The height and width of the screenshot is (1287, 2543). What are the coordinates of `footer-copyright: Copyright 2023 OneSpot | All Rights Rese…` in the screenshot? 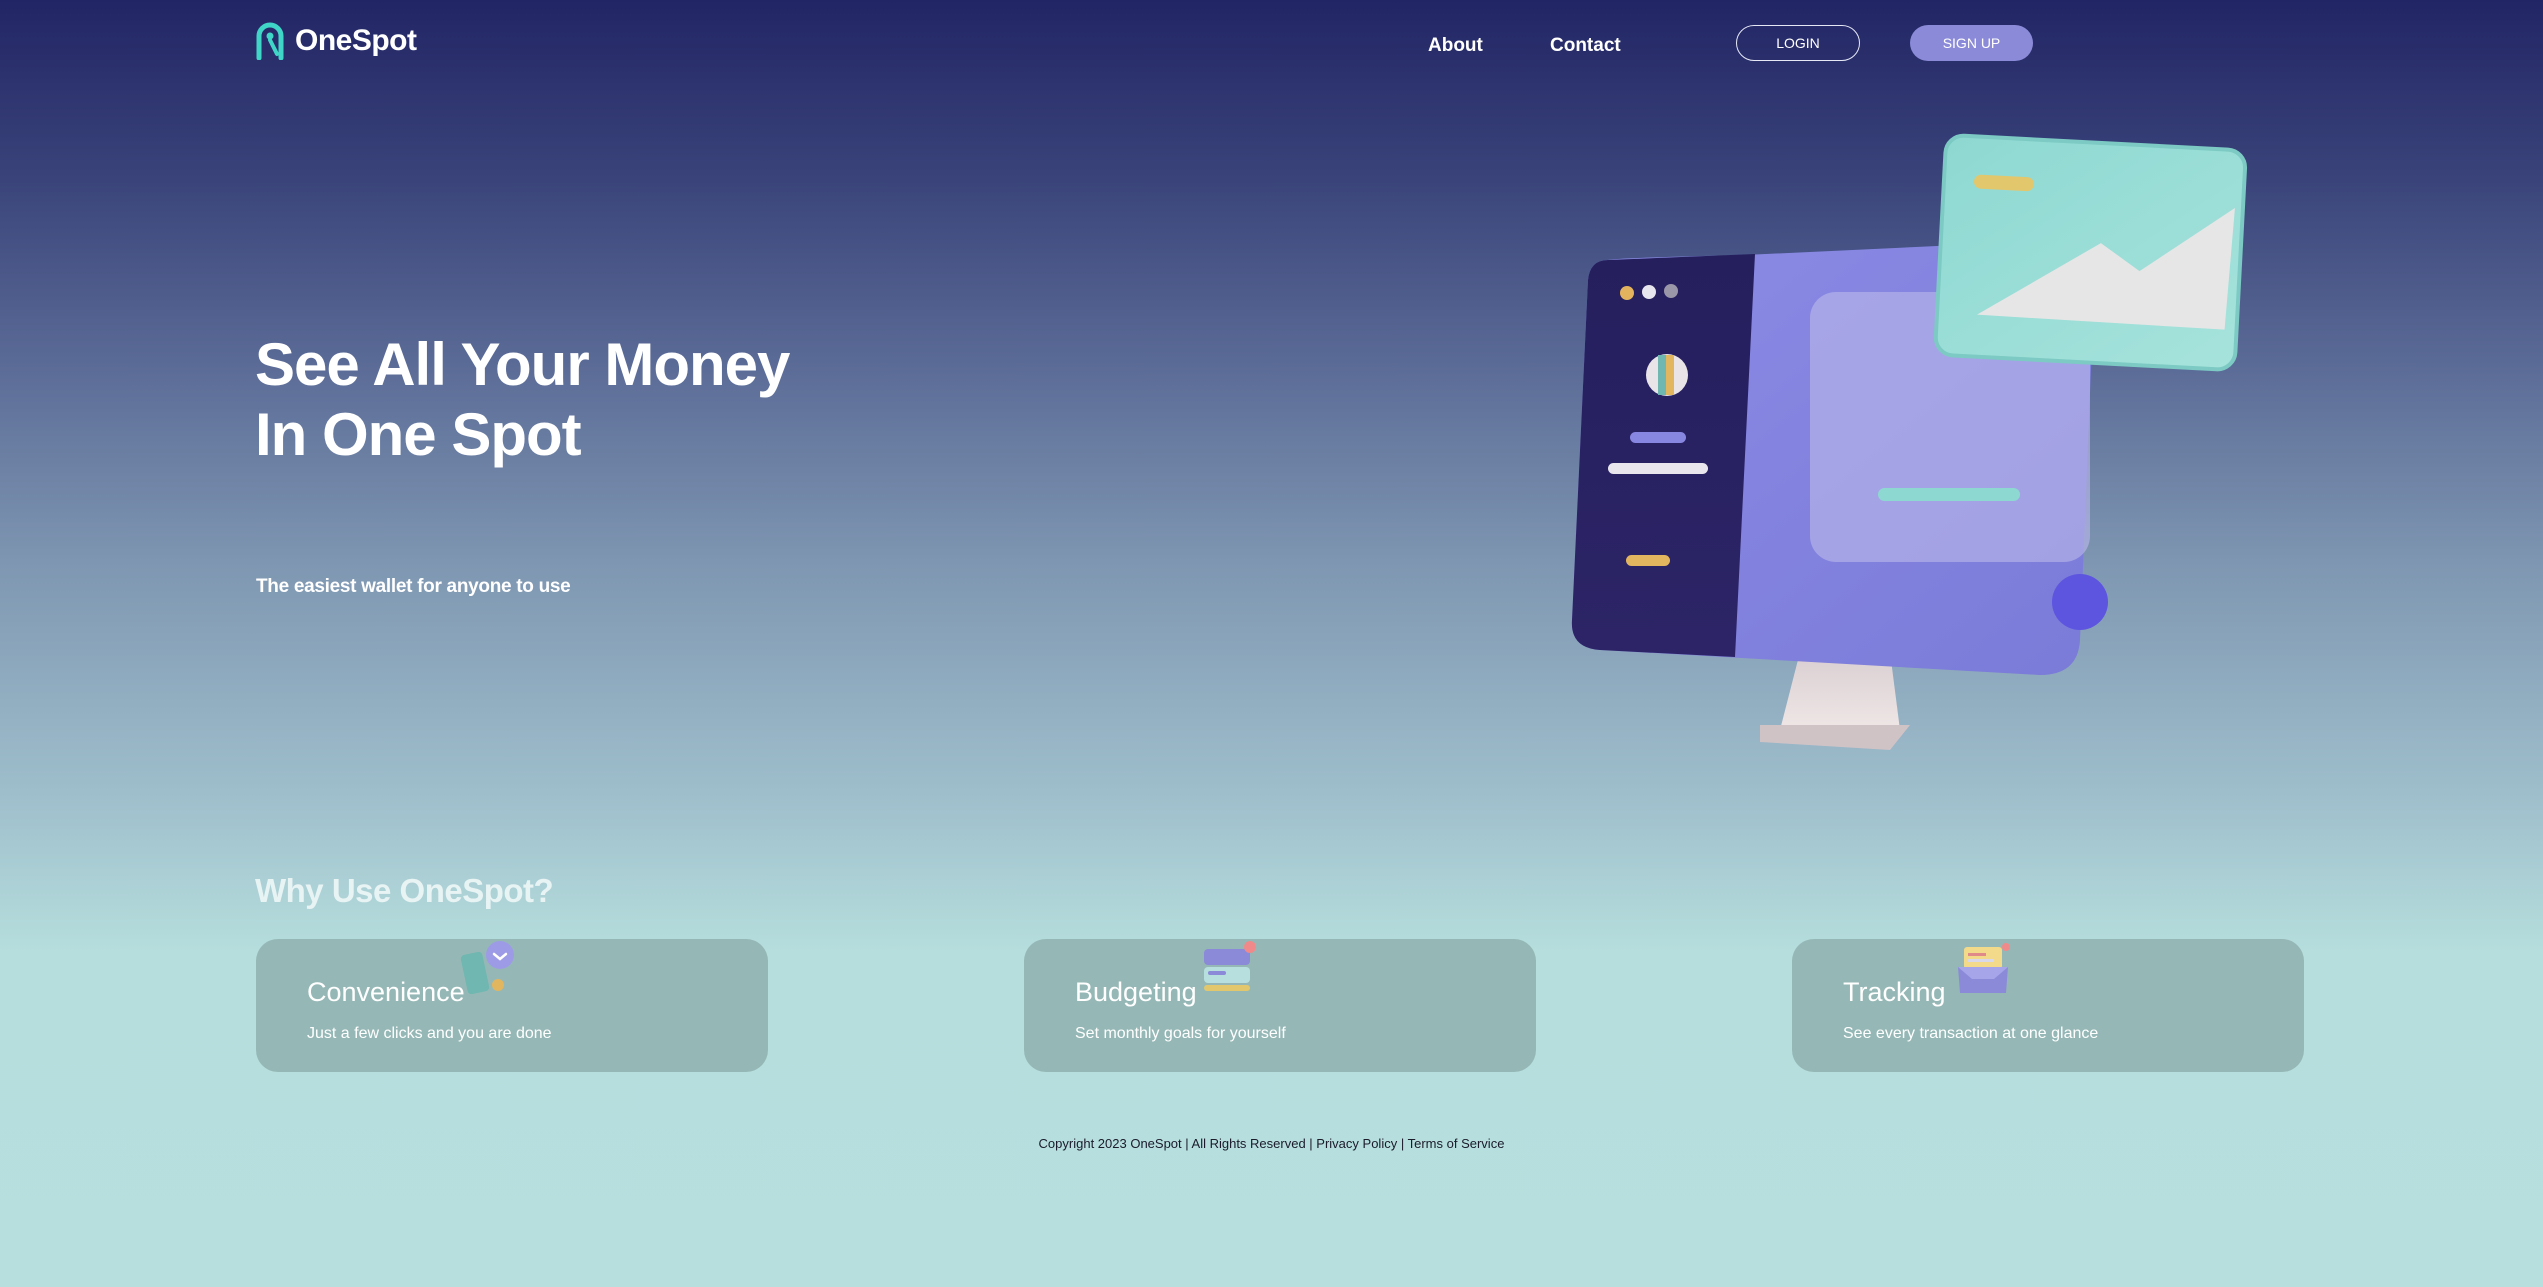 It's located at (1175, 1143).